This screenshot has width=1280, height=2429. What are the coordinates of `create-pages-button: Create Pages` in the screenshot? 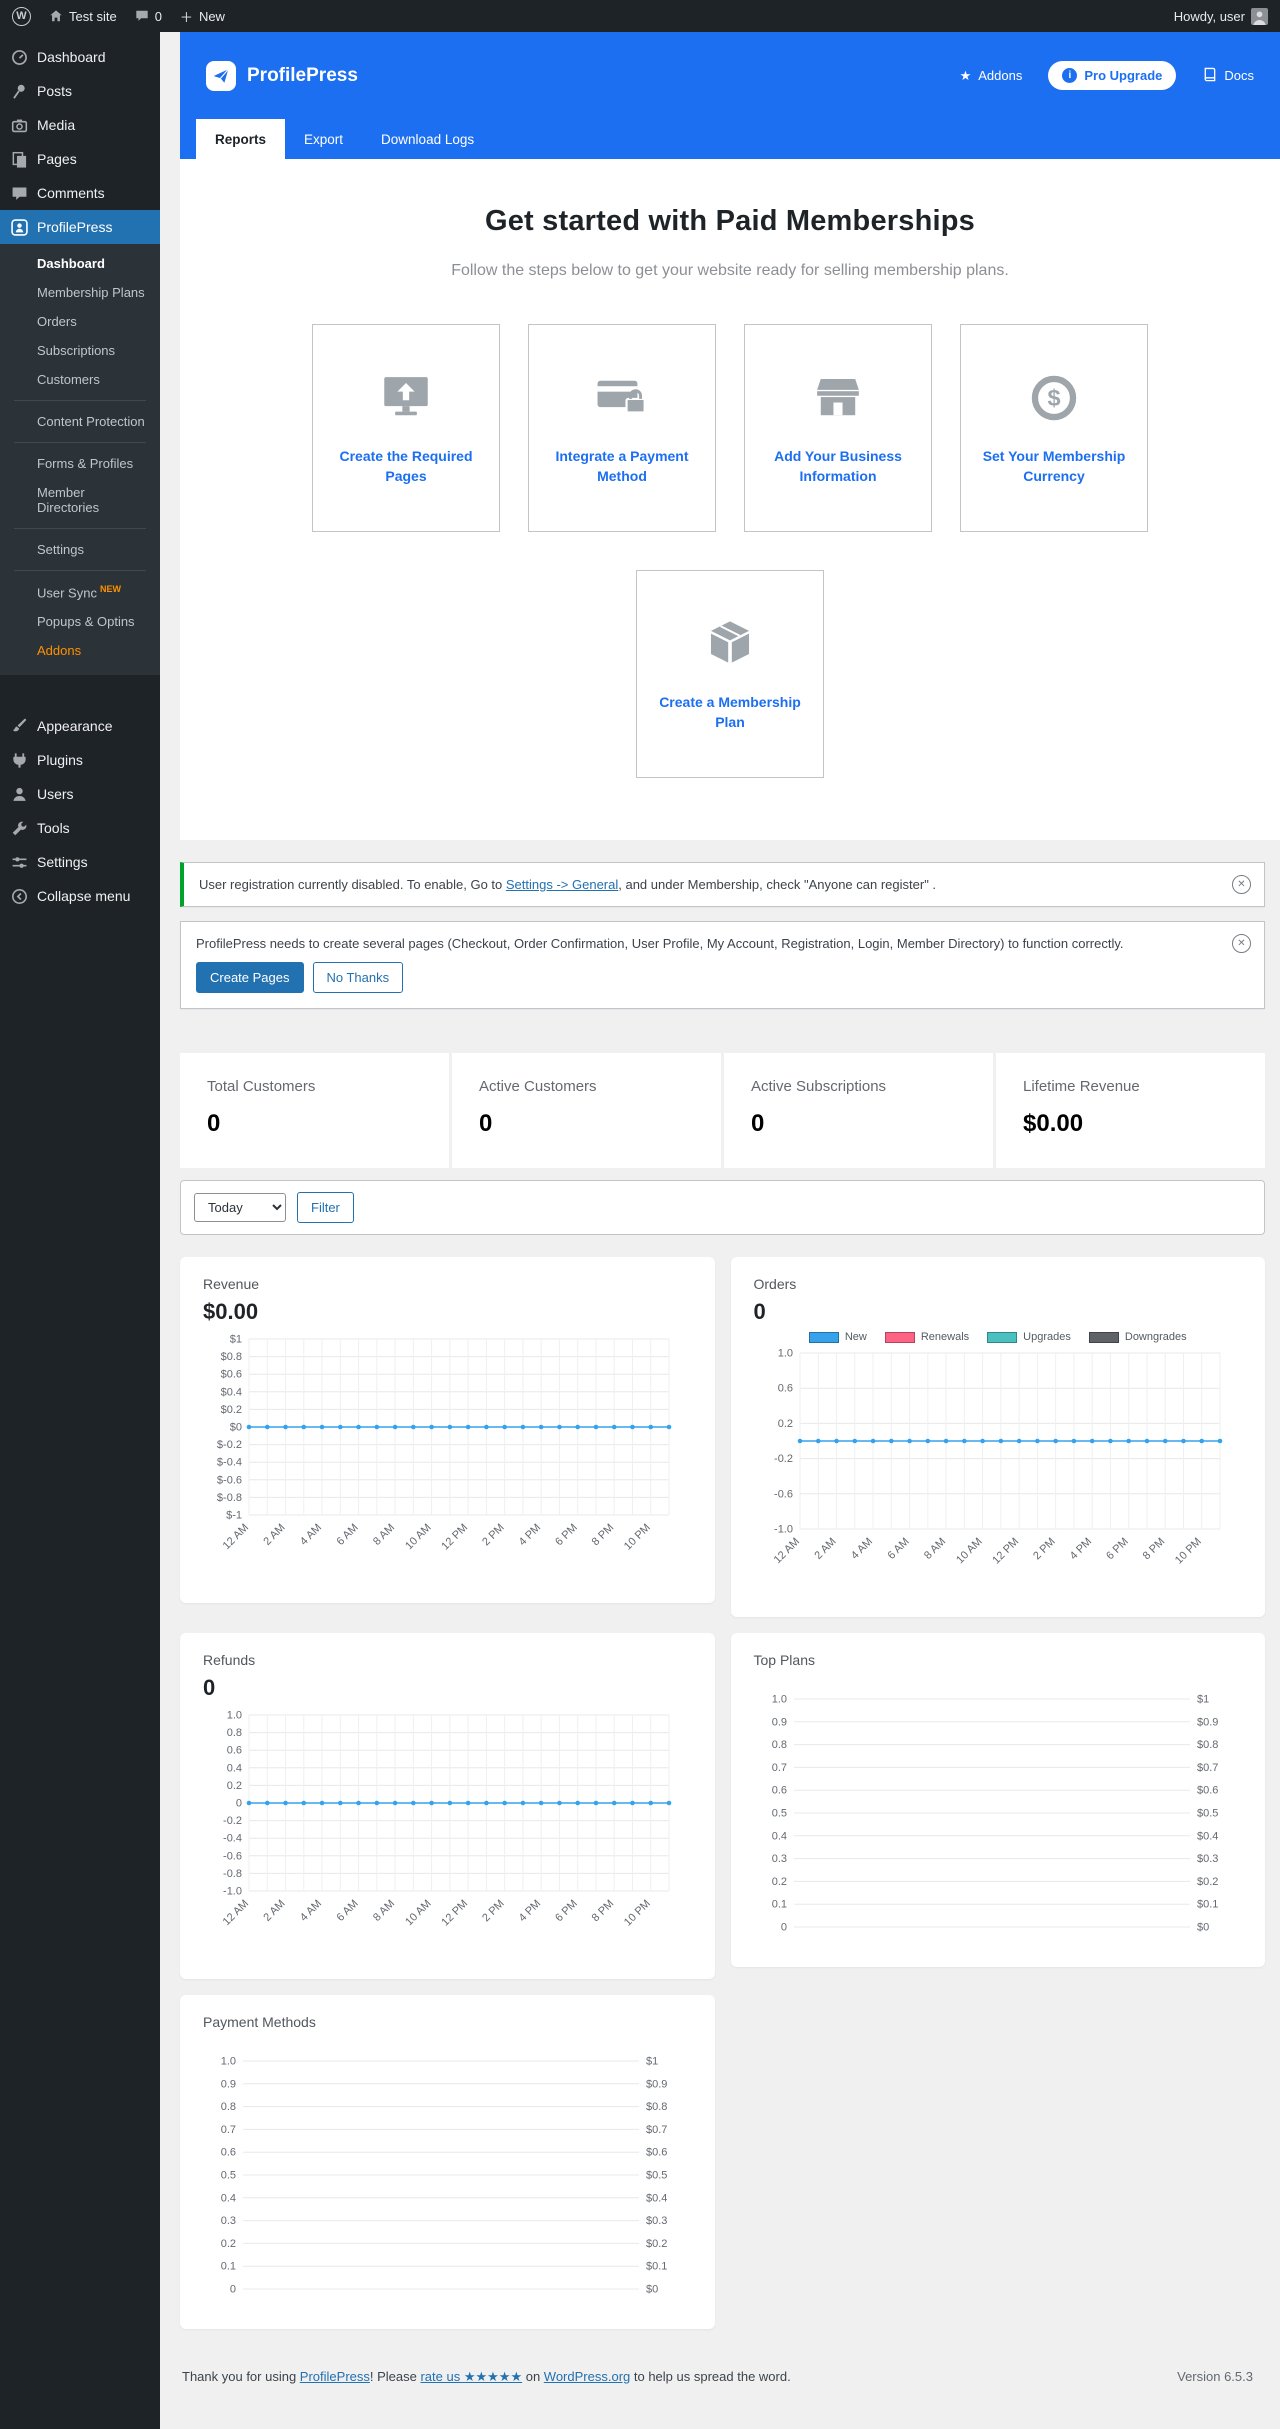 It's located at (250, 977).